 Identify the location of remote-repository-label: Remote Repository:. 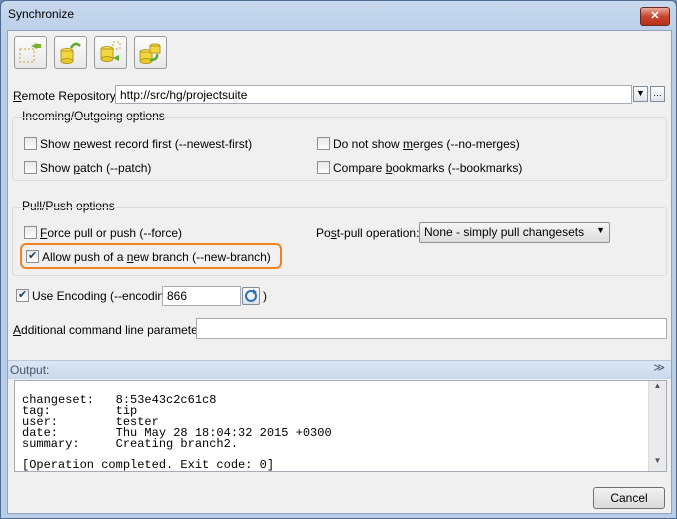
(66, 96).